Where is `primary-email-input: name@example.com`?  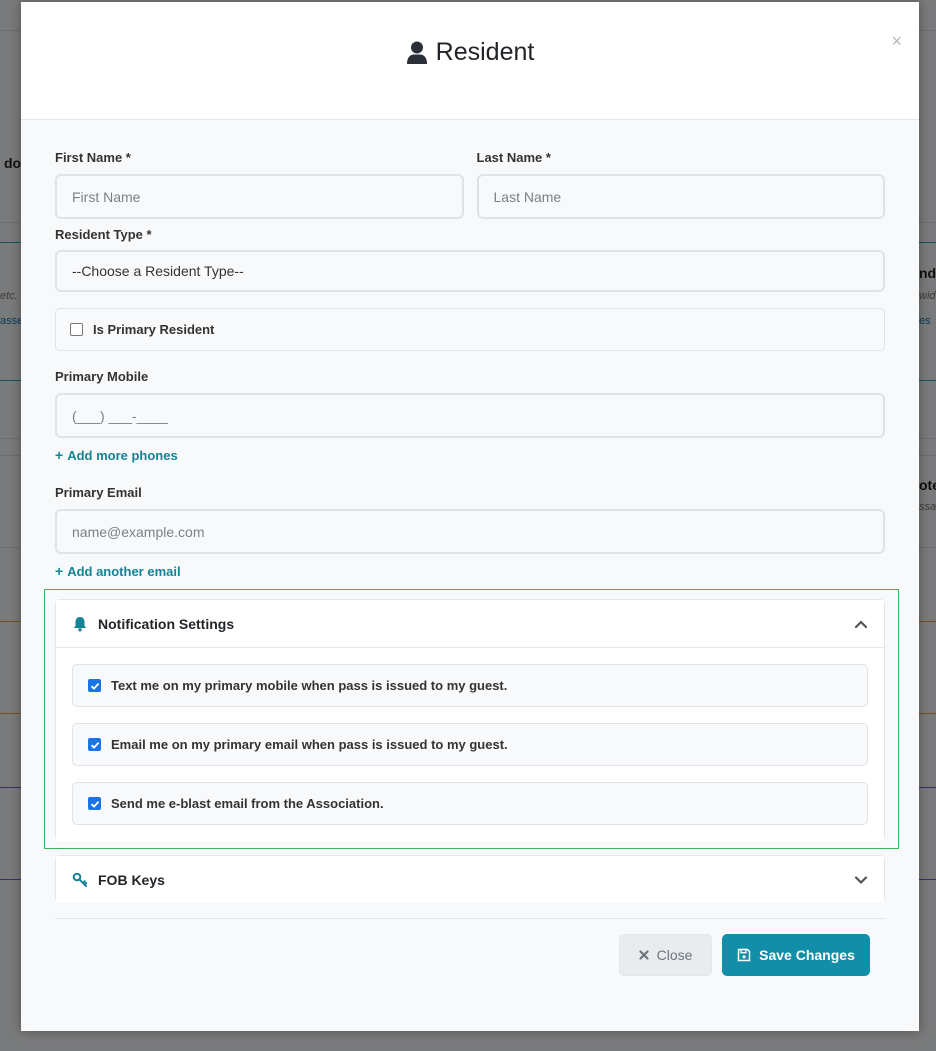
primary-email-input: name@example.com is located at coordinates (470, 531).